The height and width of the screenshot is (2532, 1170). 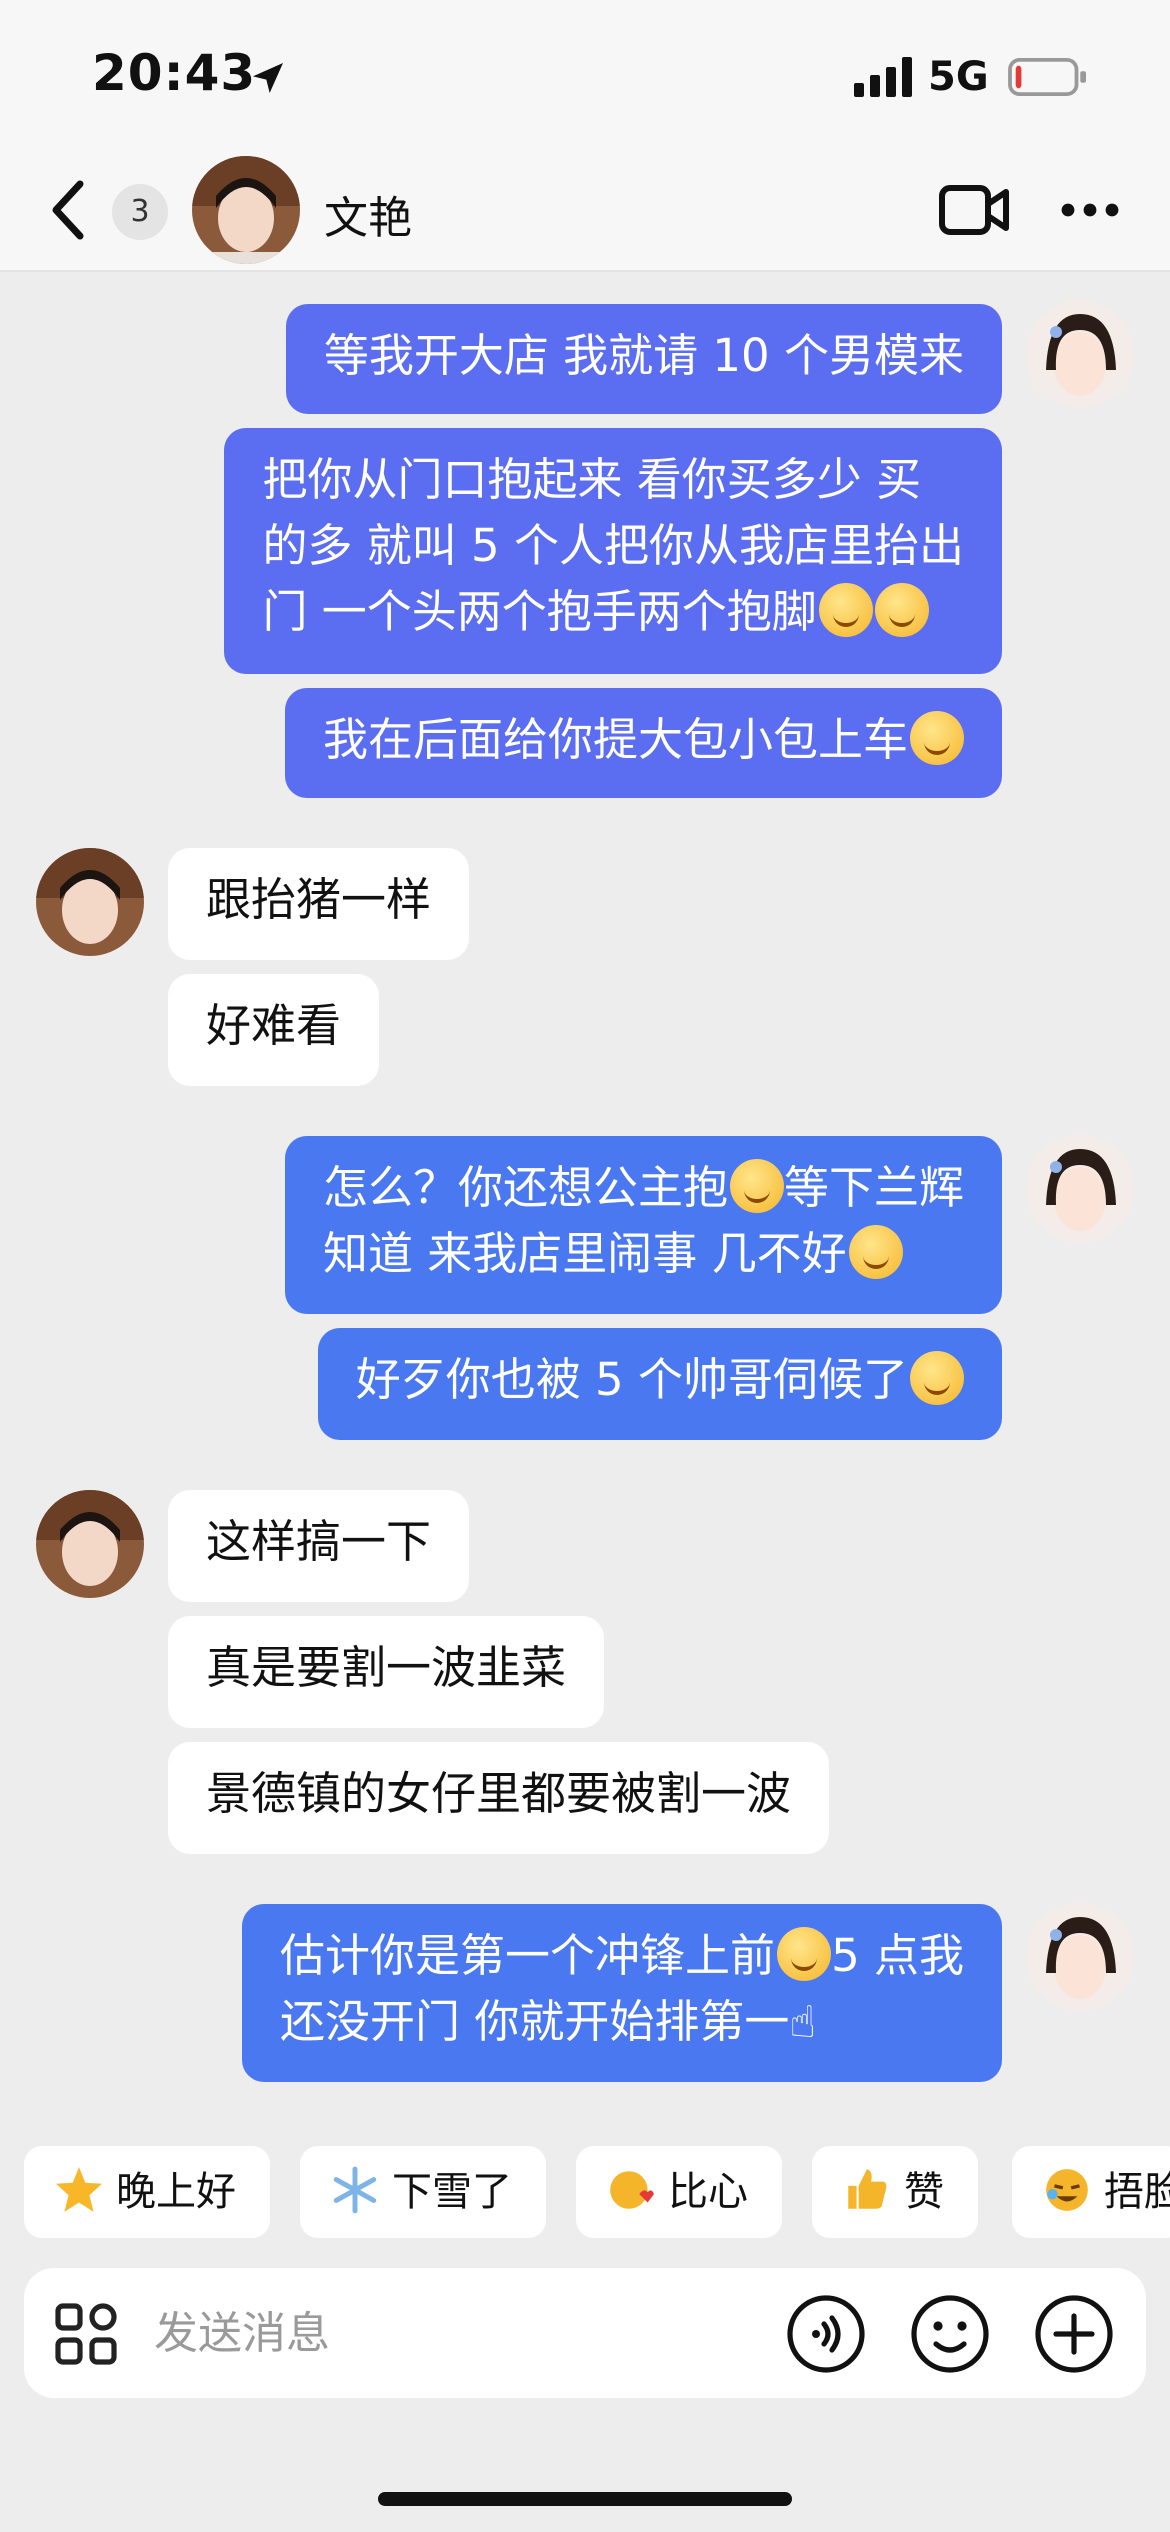 I want to click on plus-icon, so click(x=1074, y=2334).